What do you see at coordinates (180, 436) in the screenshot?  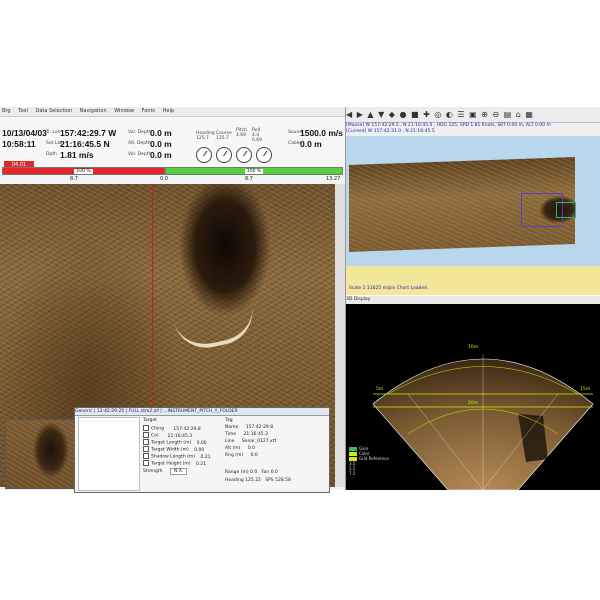 I see `field-value: 21:16:45.3` at bounding box center [180, 436].